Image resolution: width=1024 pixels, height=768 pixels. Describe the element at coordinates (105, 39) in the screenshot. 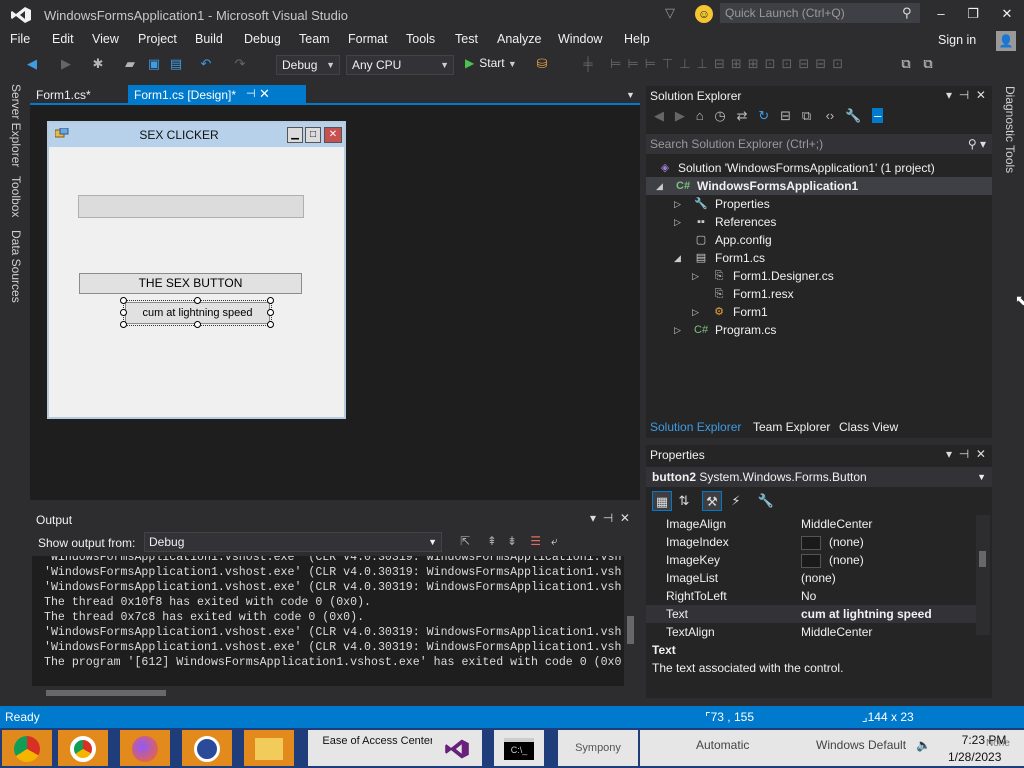

I see `menu-view: View` at that location.